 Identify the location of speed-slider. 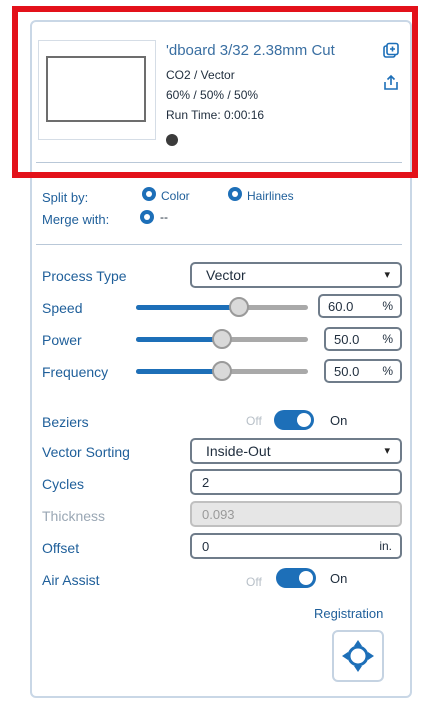
(222, 307).